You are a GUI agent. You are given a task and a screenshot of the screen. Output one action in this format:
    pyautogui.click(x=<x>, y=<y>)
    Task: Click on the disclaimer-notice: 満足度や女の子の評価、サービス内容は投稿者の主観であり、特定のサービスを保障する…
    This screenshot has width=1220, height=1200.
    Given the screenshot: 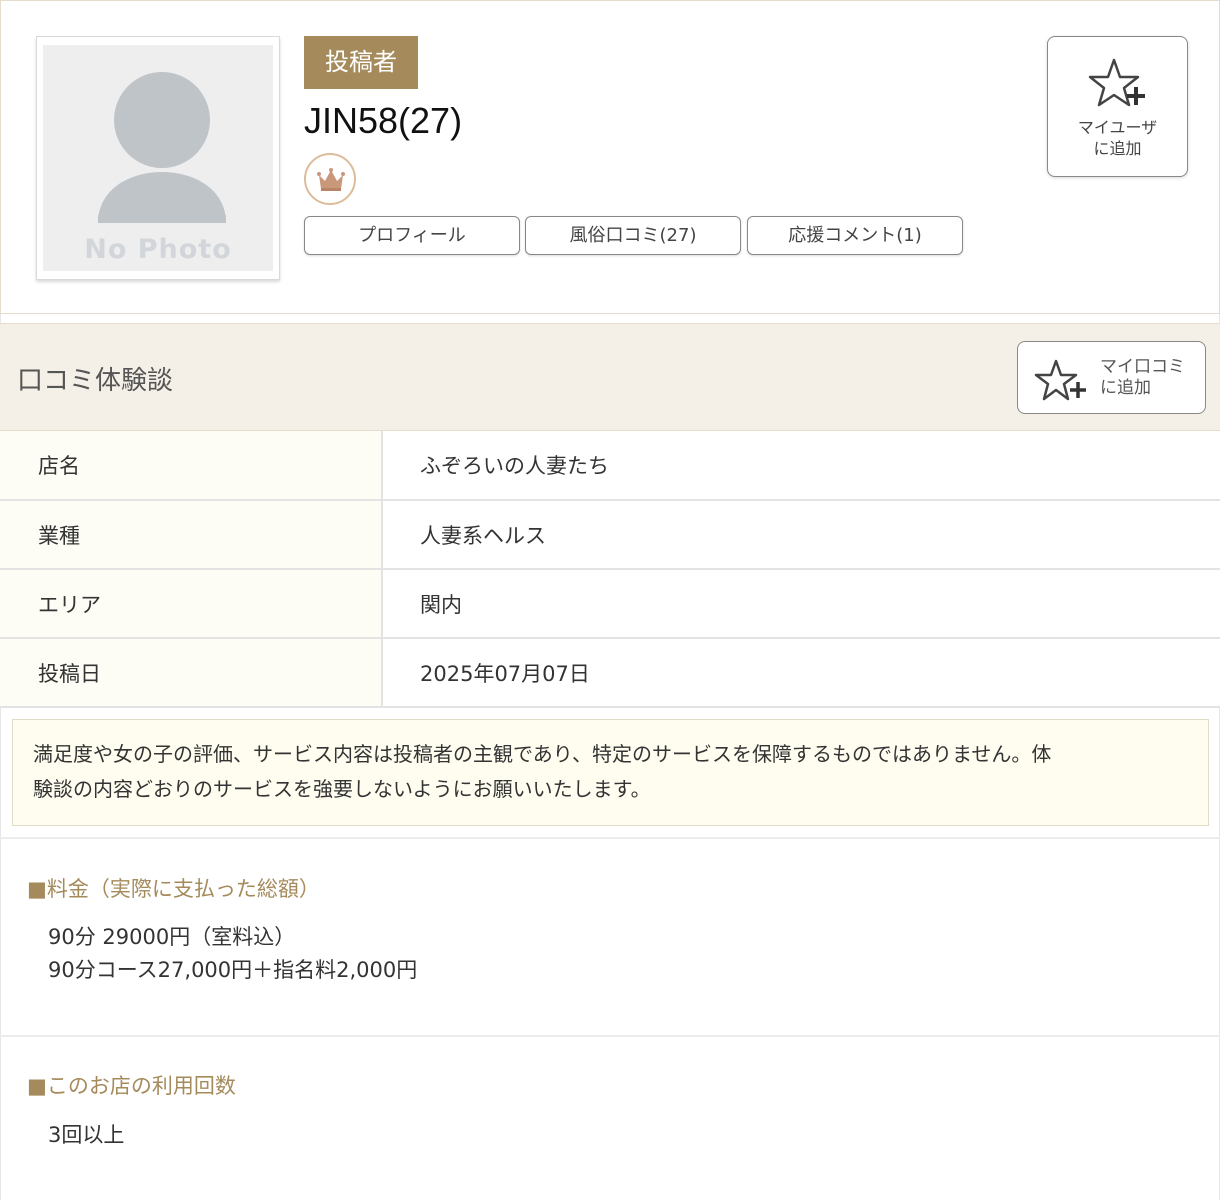 What is the action you would take?
    pyautogui.click(x=610, y=772)
    